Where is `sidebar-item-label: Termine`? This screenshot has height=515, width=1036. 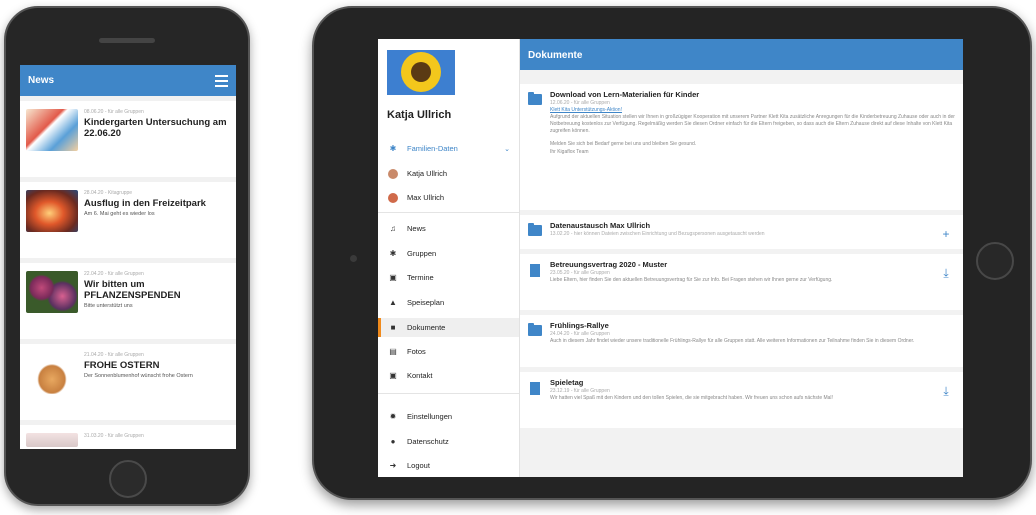
sidebar-item-label: Termine is located at coordinates (420, 277).